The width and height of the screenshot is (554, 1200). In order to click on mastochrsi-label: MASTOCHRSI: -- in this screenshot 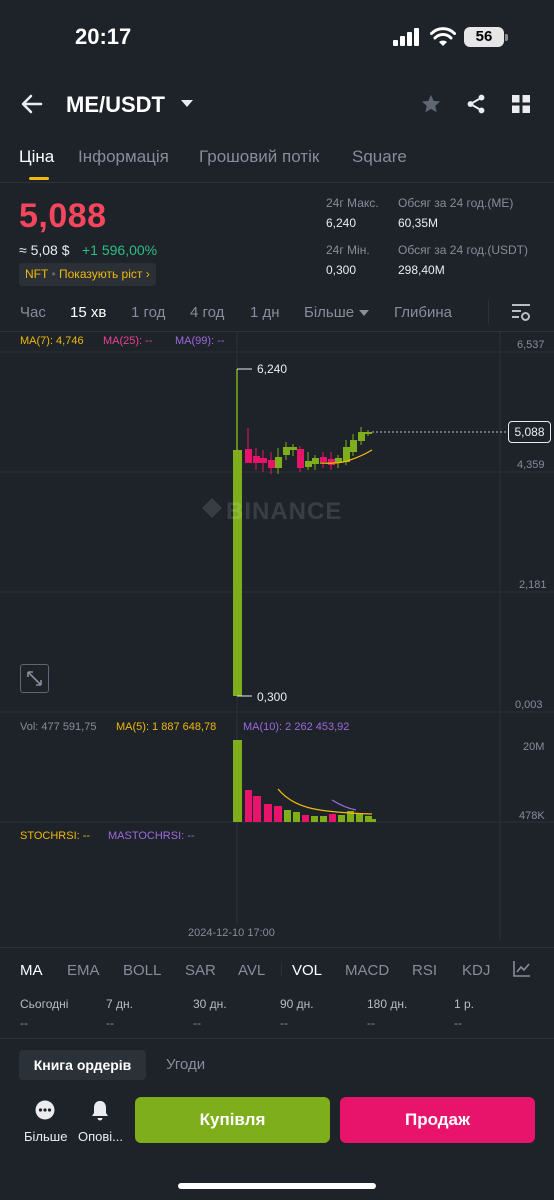, I will do `click(151, 836)`.